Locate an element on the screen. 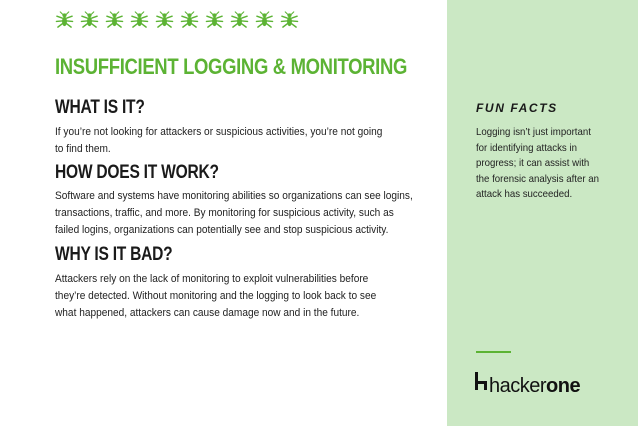  section-heading-why-is-it-bad: WHY IS IT BAD? is located at coordinates (114, 254).